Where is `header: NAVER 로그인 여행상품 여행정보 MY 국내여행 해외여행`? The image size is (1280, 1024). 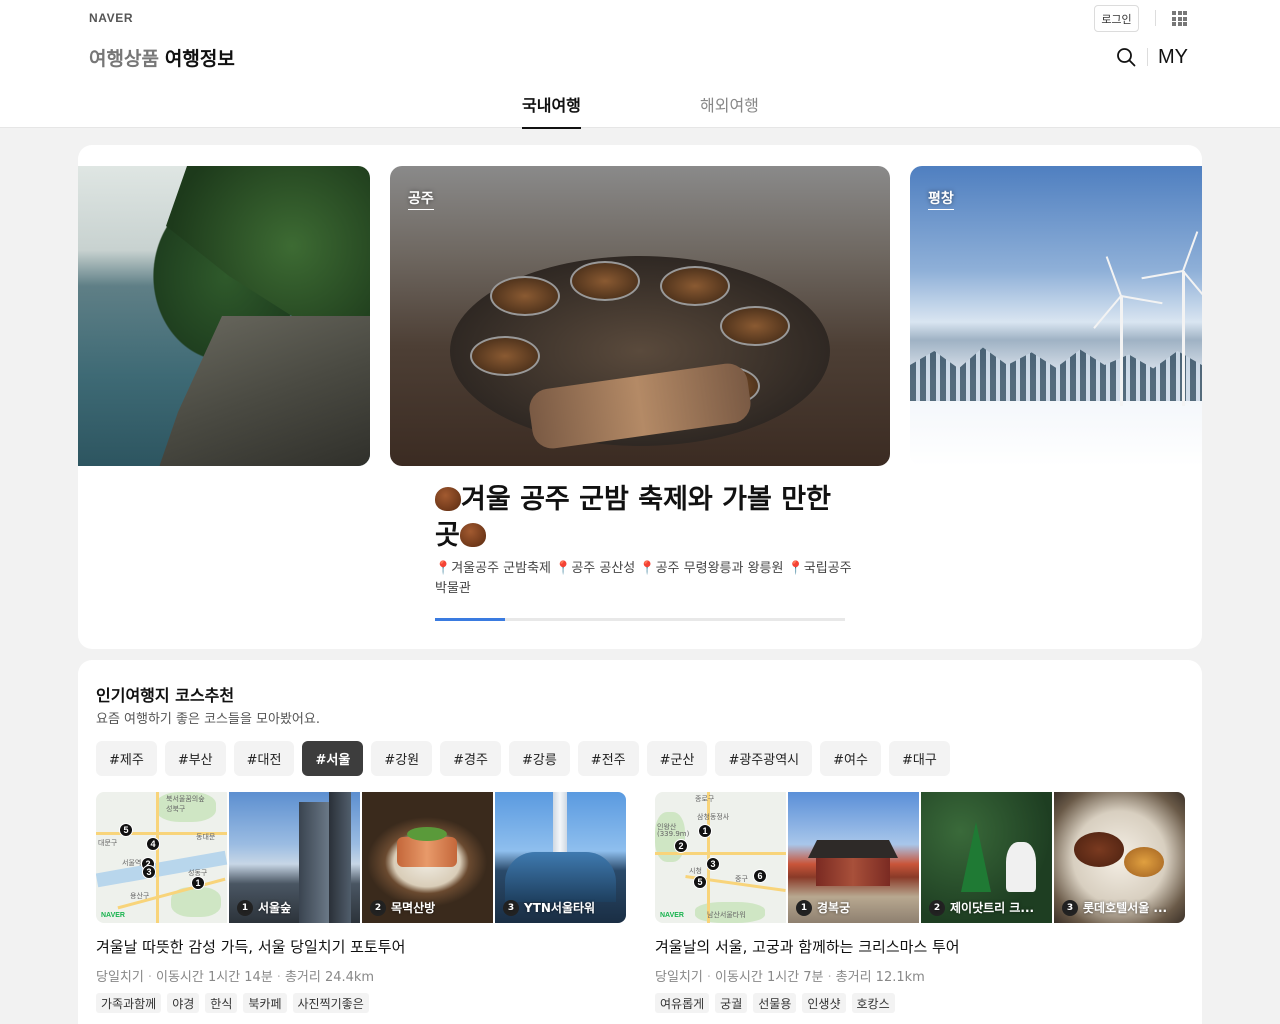 header: NAVER 로그인 여행상품 여행정보 MY 국내여행 해외여행 is located at coordinates (640, 64).